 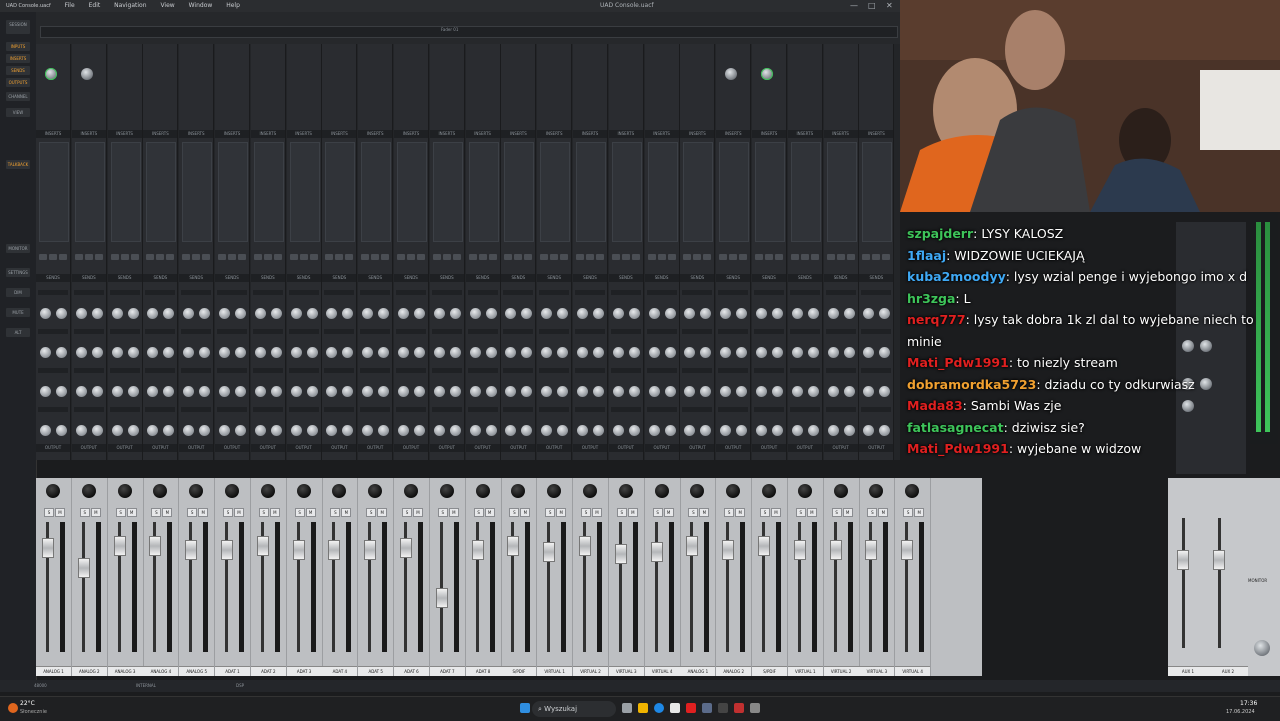 I want to click on aux1-fader, so click(x=1183, y=560).